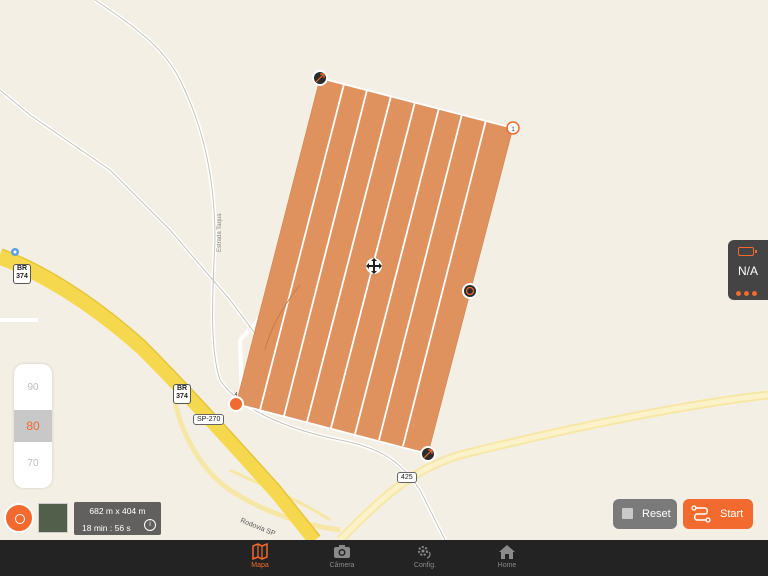 This screenshot has width=768, height=576. Describe the element at coordinates (106, 528) in the screenshot. I see `mission-duration: 18 min : 56 s` at that location.